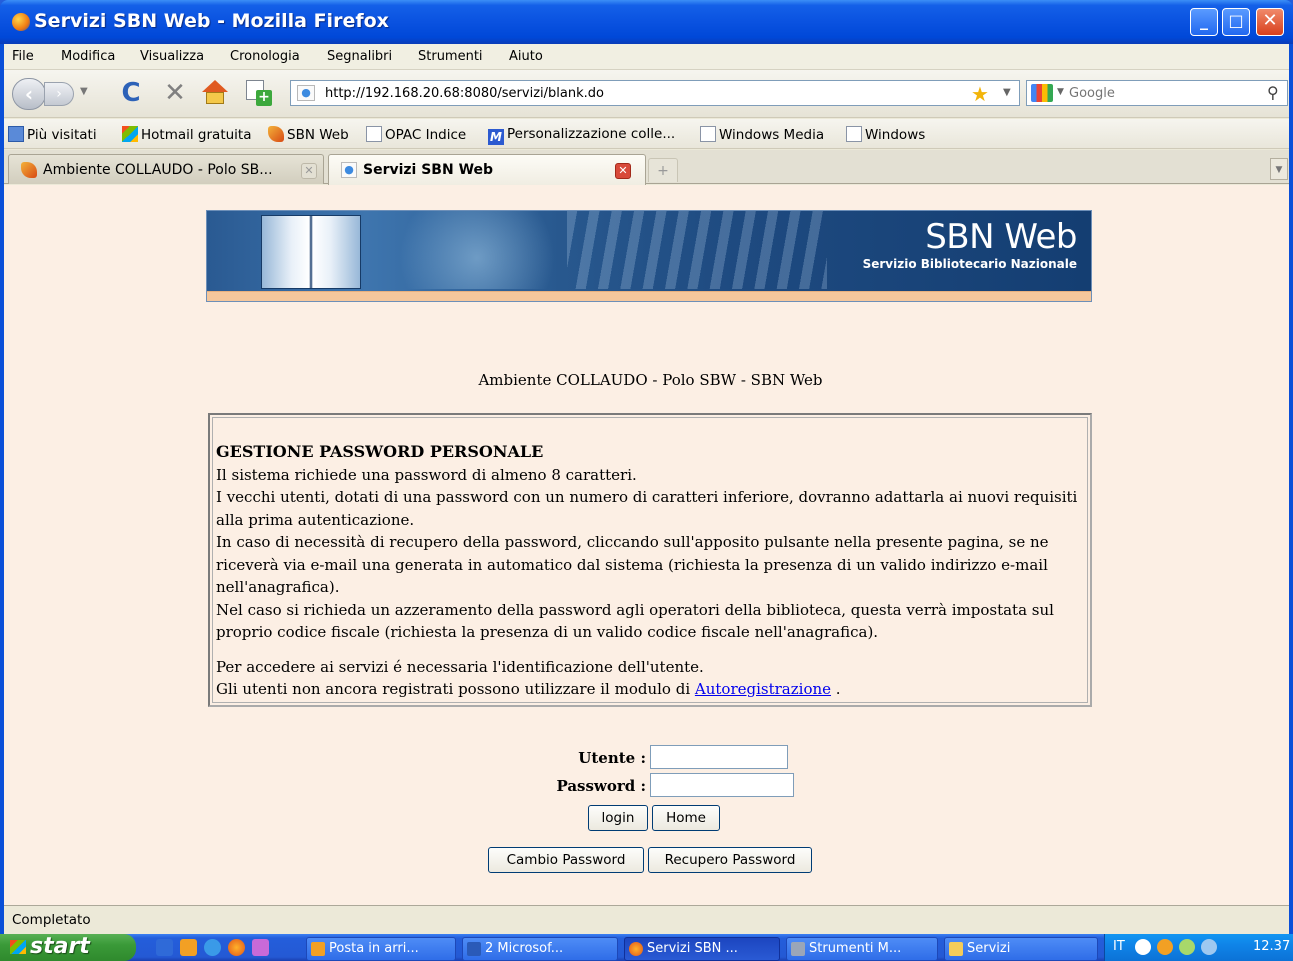 The image size is (1293, 961). What do you see at coordinates (186, 134) in the screenshot?
I see `bookmark-hotmail: Hotmail gratuita` at bounding box center [186, 134].